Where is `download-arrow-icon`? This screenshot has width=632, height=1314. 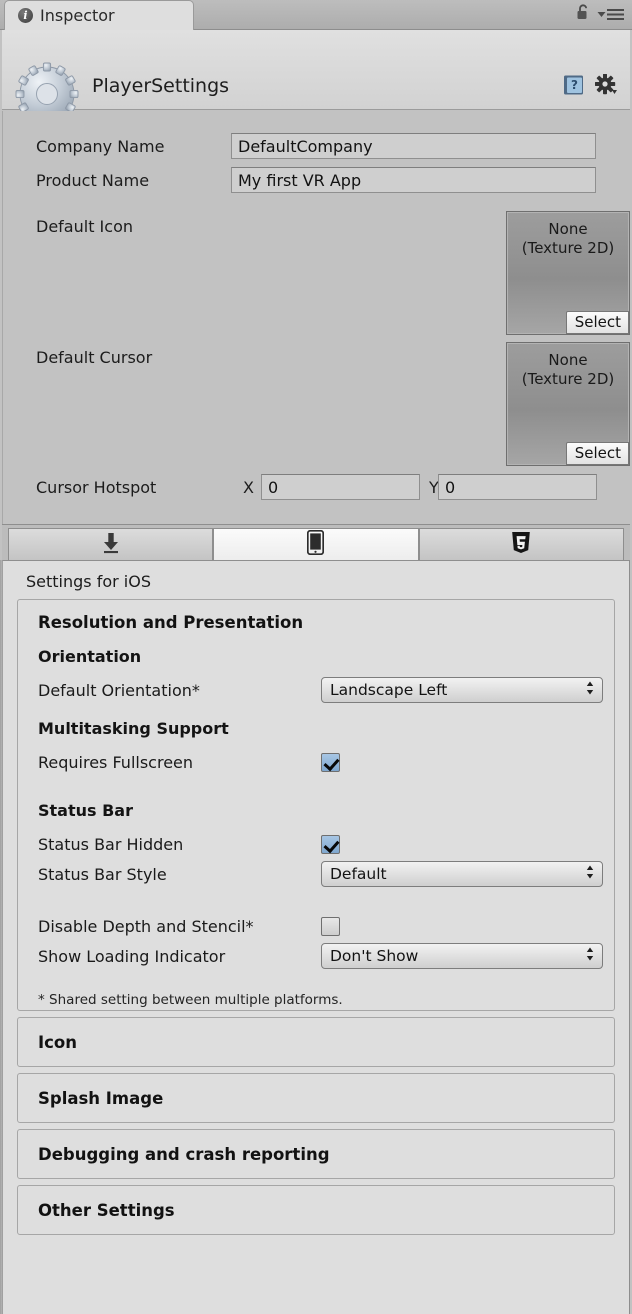 download-arrow-icon is located at coordinates (111, 545).